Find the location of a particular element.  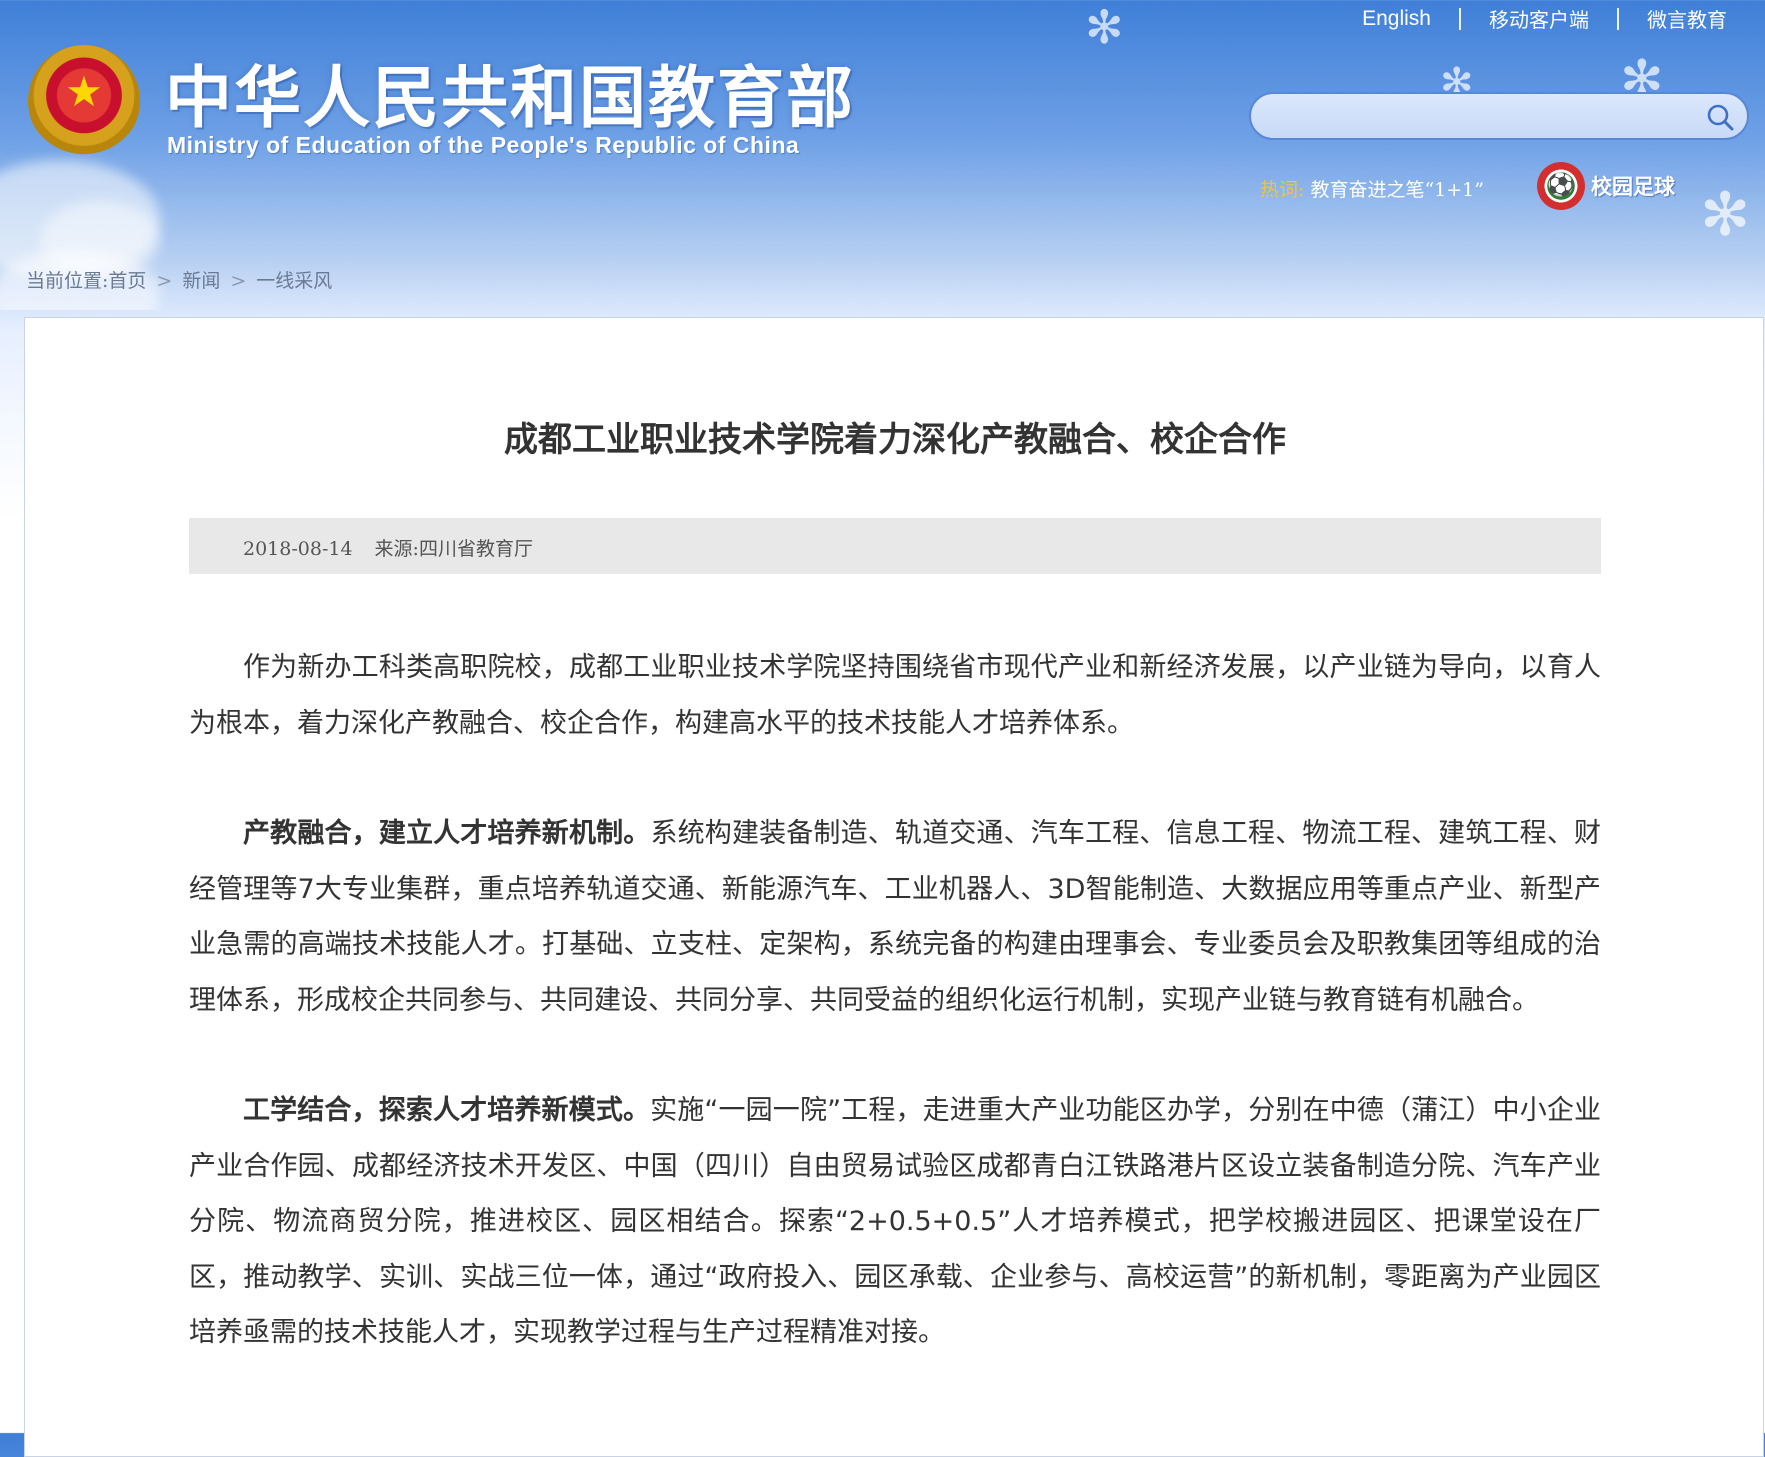

campus-football-link: ⚽ 校园足球 is located at coordinates (1606, 186).